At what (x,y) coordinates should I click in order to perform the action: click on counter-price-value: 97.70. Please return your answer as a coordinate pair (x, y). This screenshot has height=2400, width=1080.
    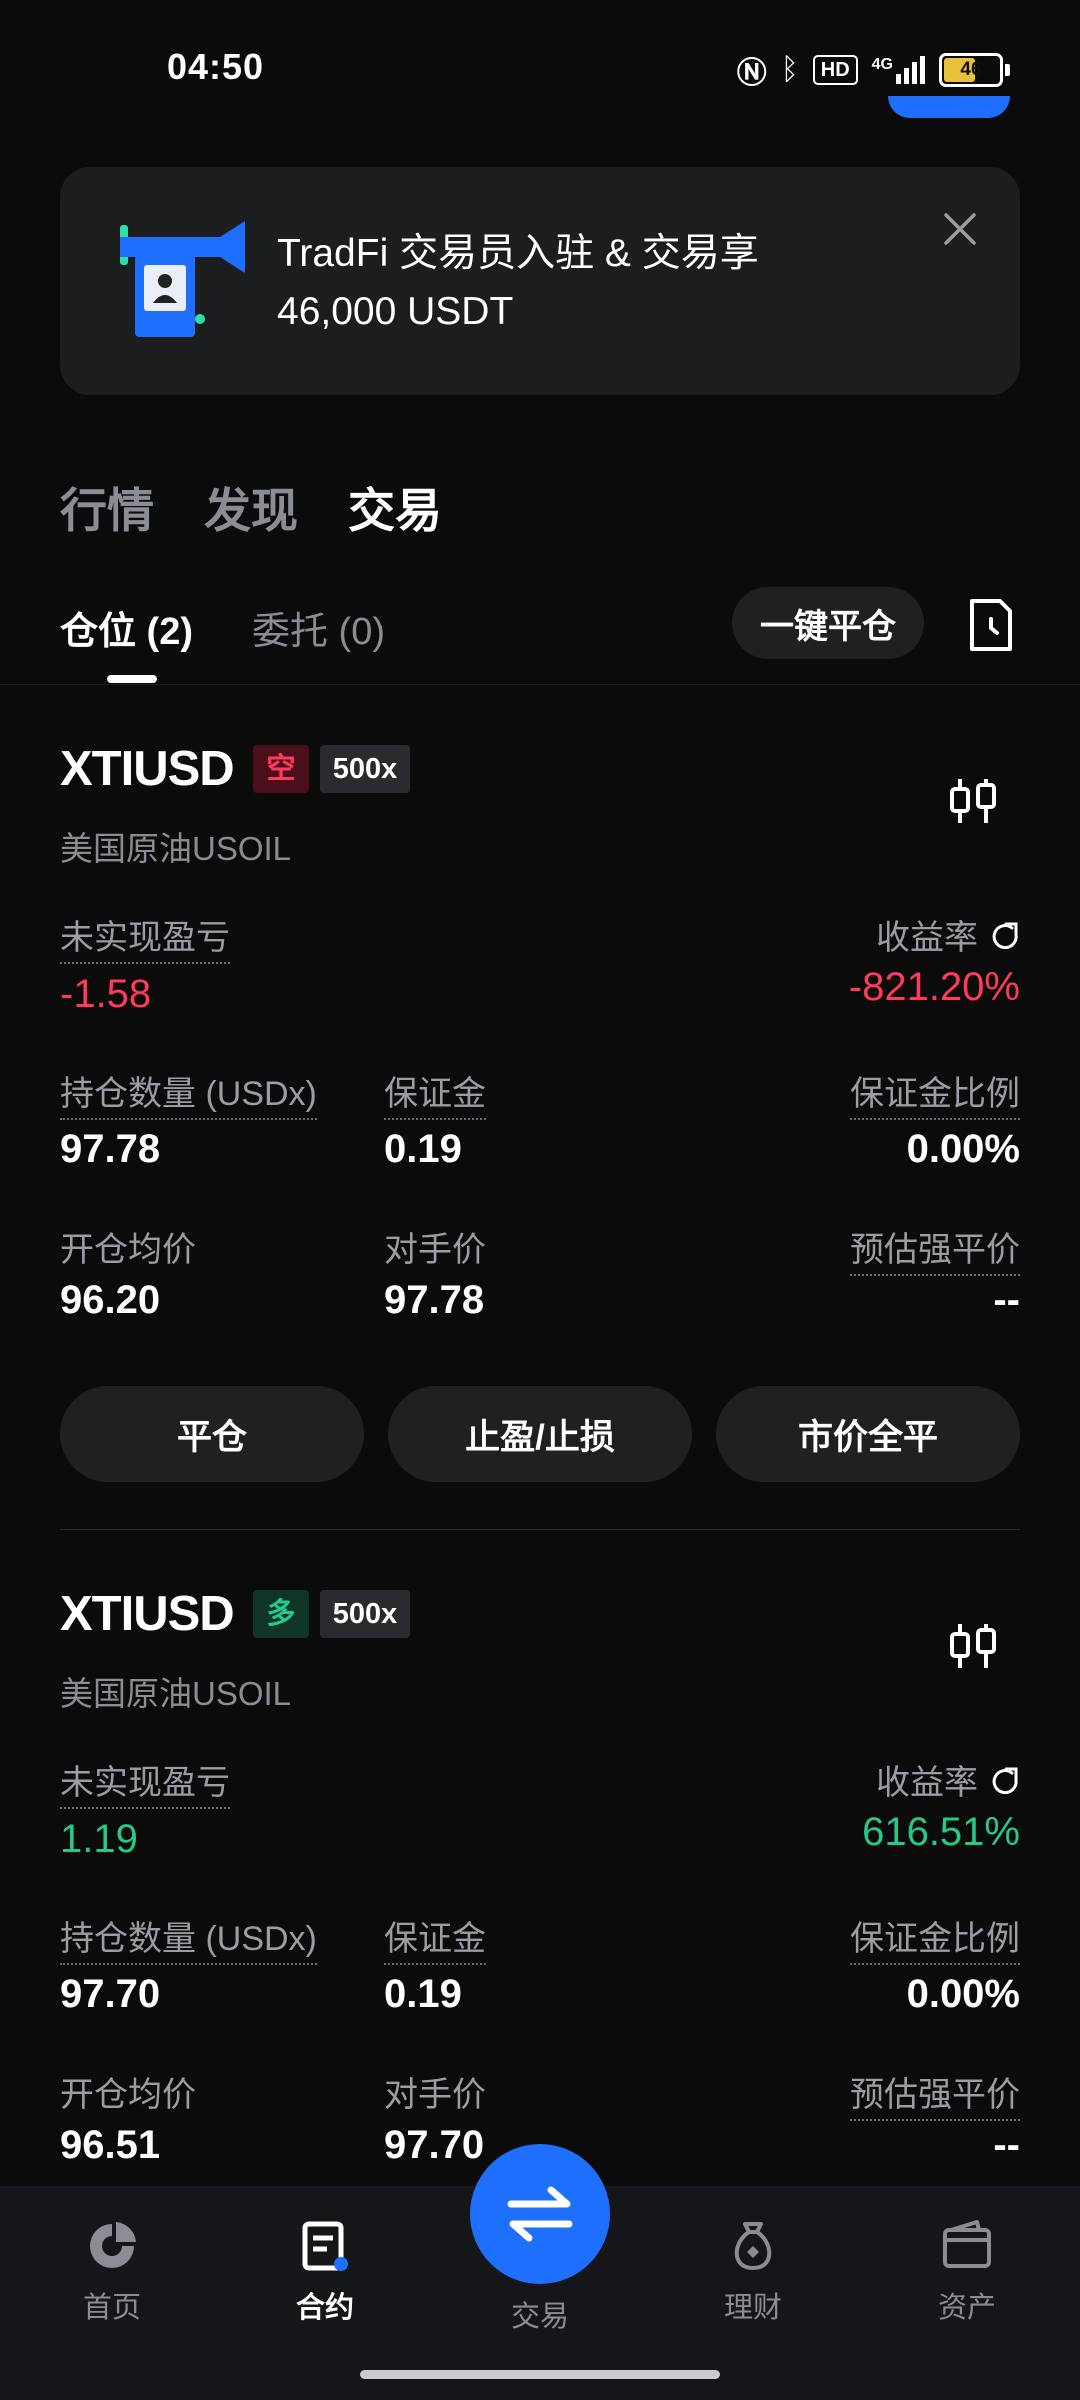
    Looking at the image, I should click on (434, 2145).